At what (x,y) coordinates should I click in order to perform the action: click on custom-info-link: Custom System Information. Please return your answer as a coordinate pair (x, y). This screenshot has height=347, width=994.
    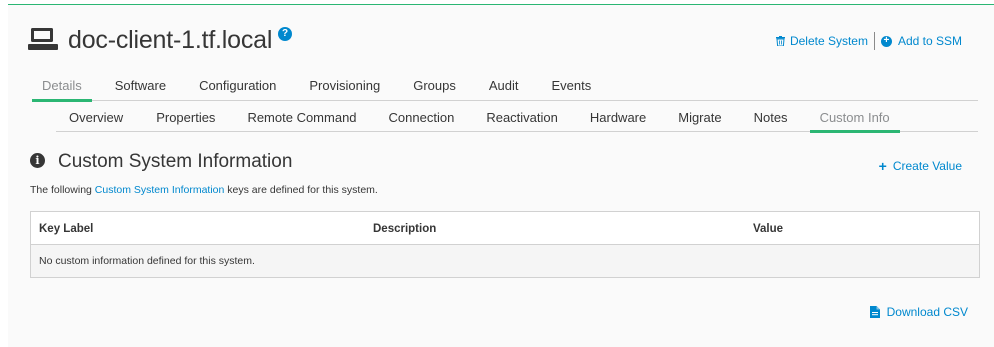
    Looking at the image, I should click on (160, 190).